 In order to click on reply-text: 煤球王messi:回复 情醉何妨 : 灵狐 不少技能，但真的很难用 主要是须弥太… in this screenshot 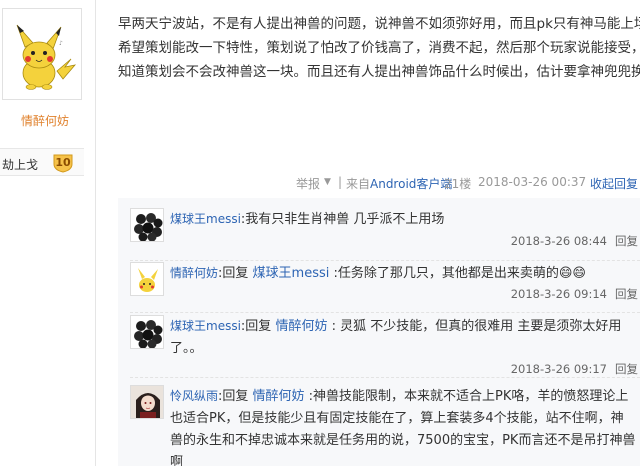, I will do `click(404, 337)`.